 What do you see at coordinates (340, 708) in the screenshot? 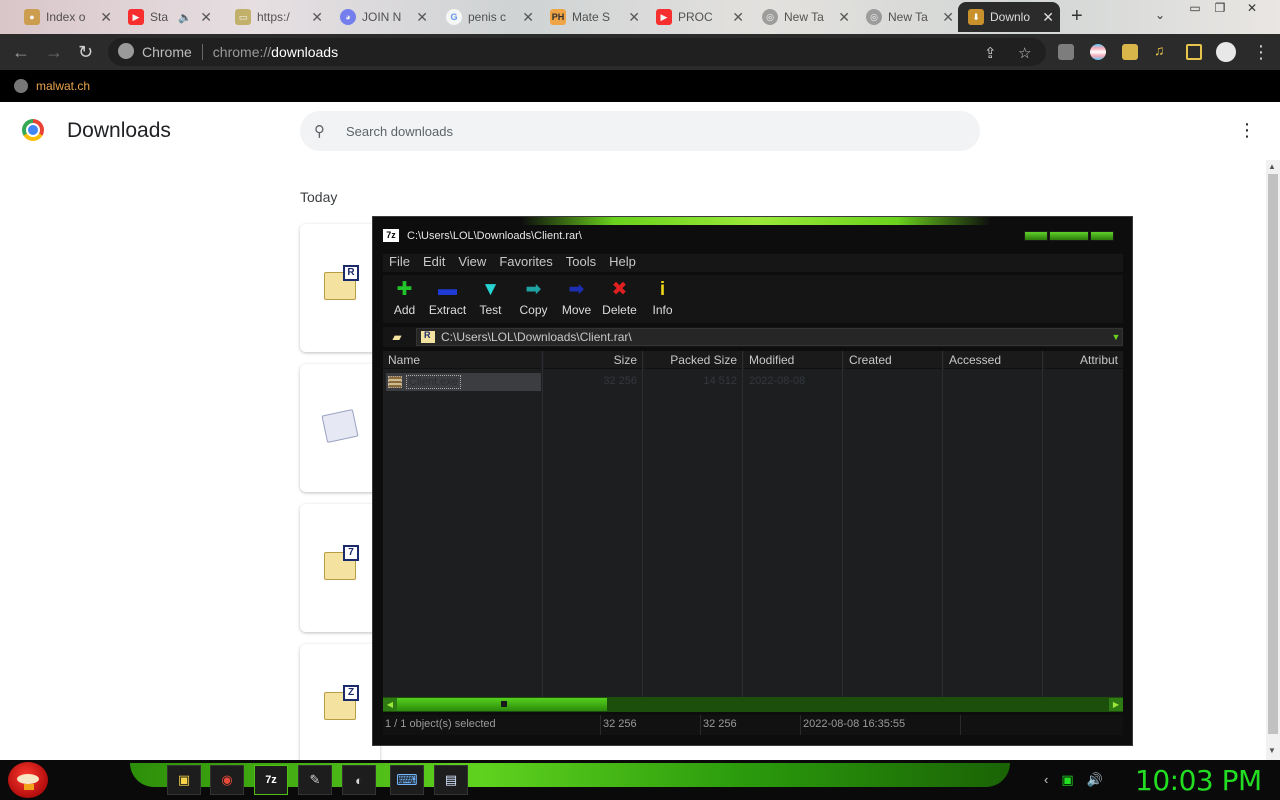
I see `download-item-zip: Z` at bounding box center [340, 708].